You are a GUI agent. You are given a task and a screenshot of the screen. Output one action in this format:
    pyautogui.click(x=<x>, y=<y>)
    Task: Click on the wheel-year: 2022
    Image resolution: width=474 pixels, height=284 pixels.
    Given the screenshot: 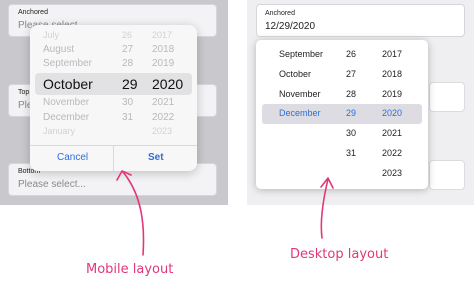 What is the action you would take?
    pyautogui.click(x=163, y=117)
    